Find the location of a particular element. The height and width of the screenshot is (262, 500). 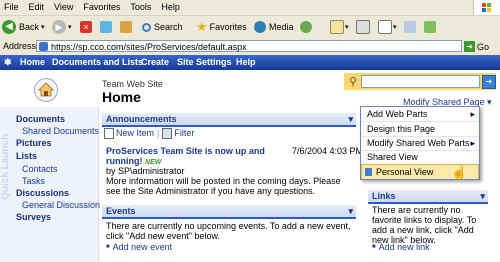

print-button is located at coordinates (363, 27).